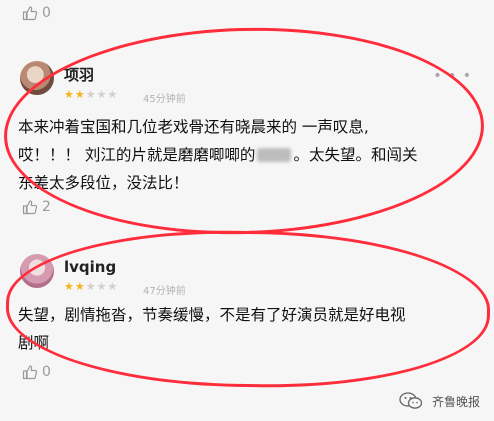 The height and width of the screenshot is (421, 494). I want to click on comment-like-button: 0, so click(36, 372).